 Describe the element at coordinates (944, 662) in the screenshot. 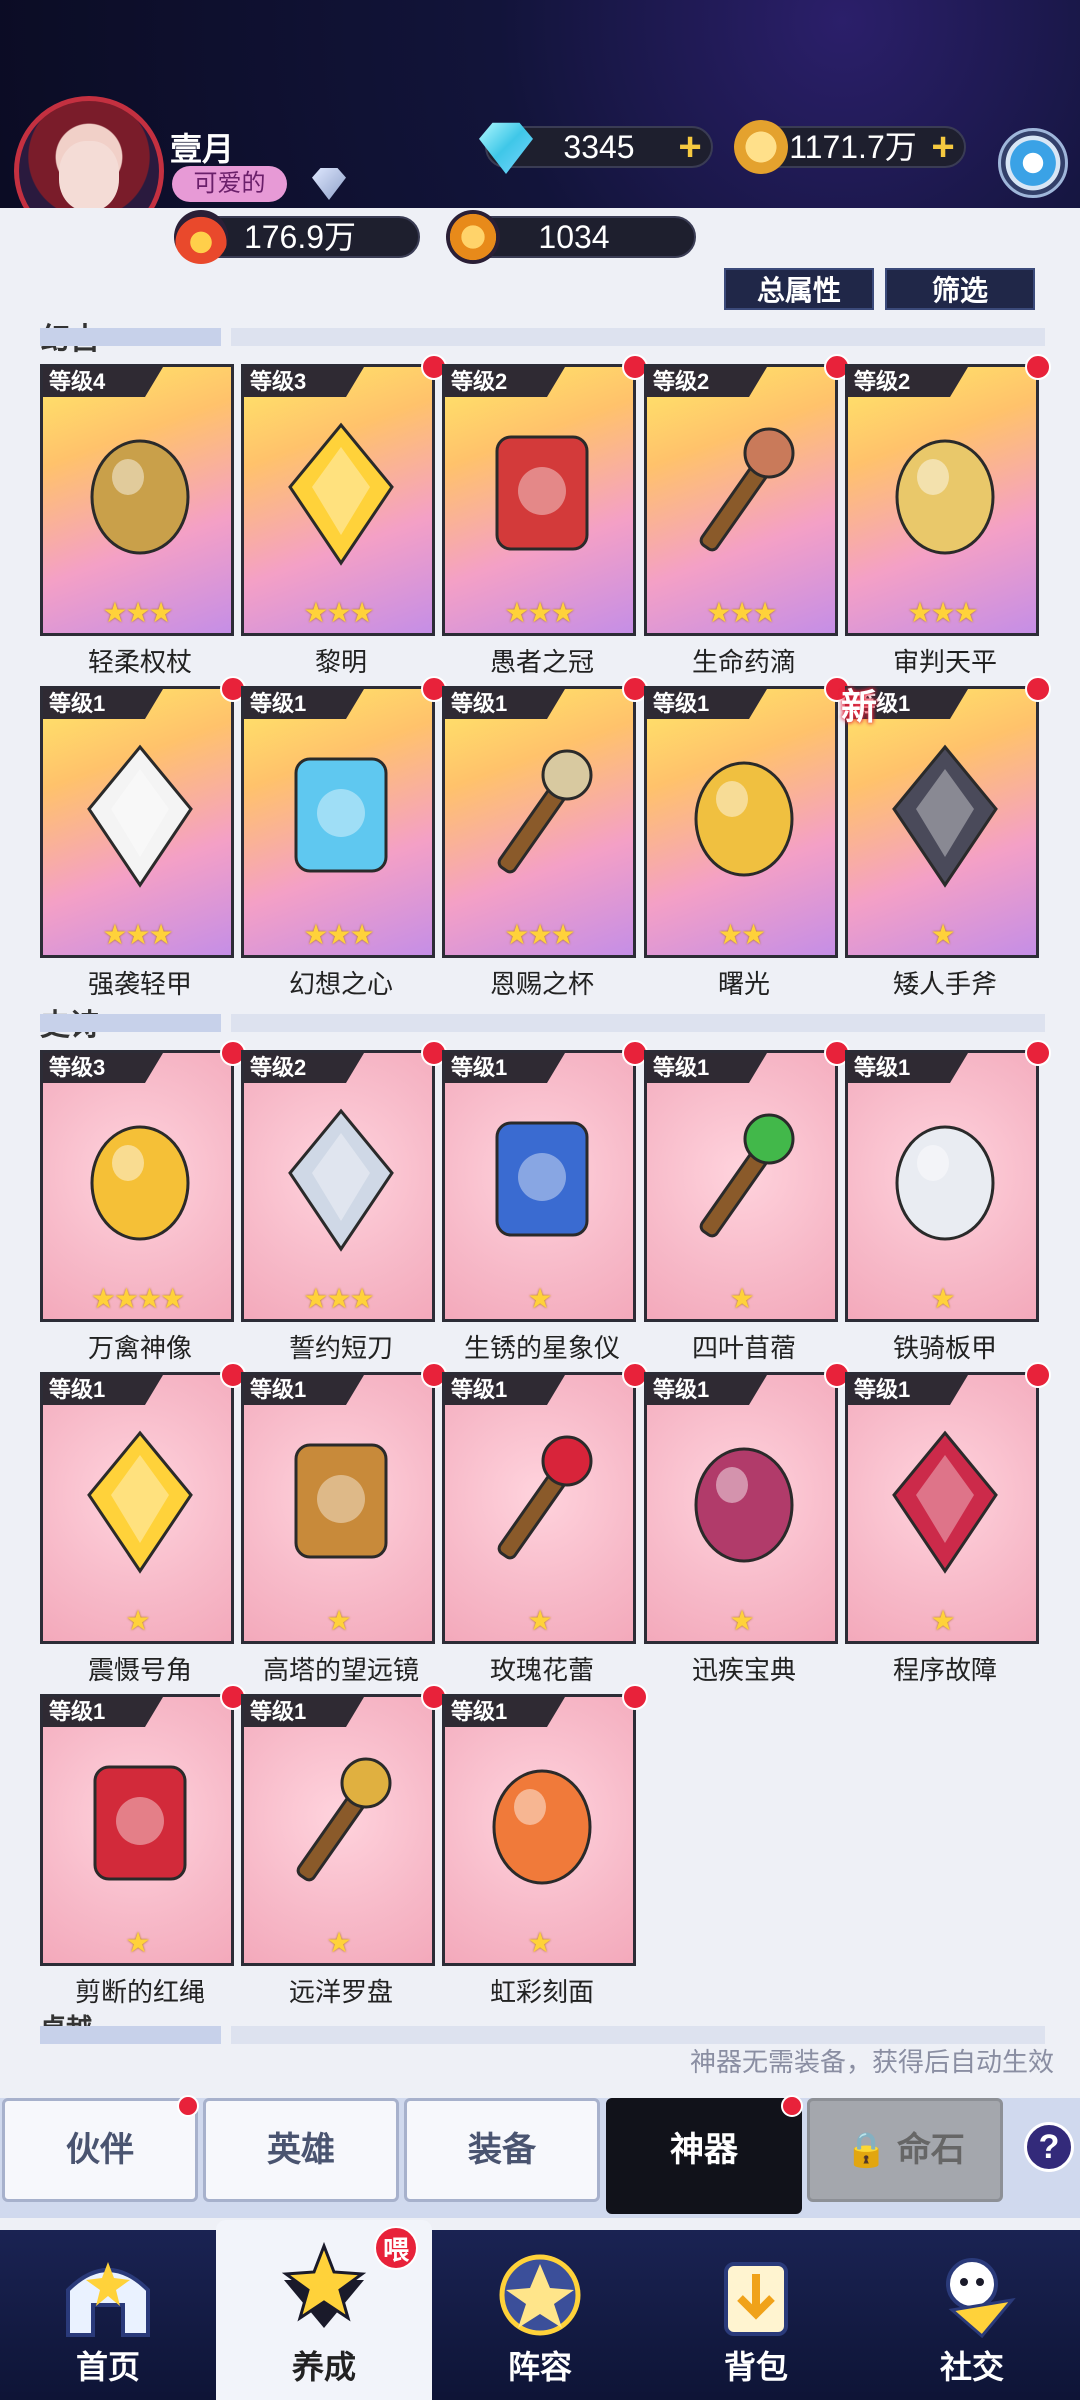

I see `artifact-name: 审判天平` at that location.